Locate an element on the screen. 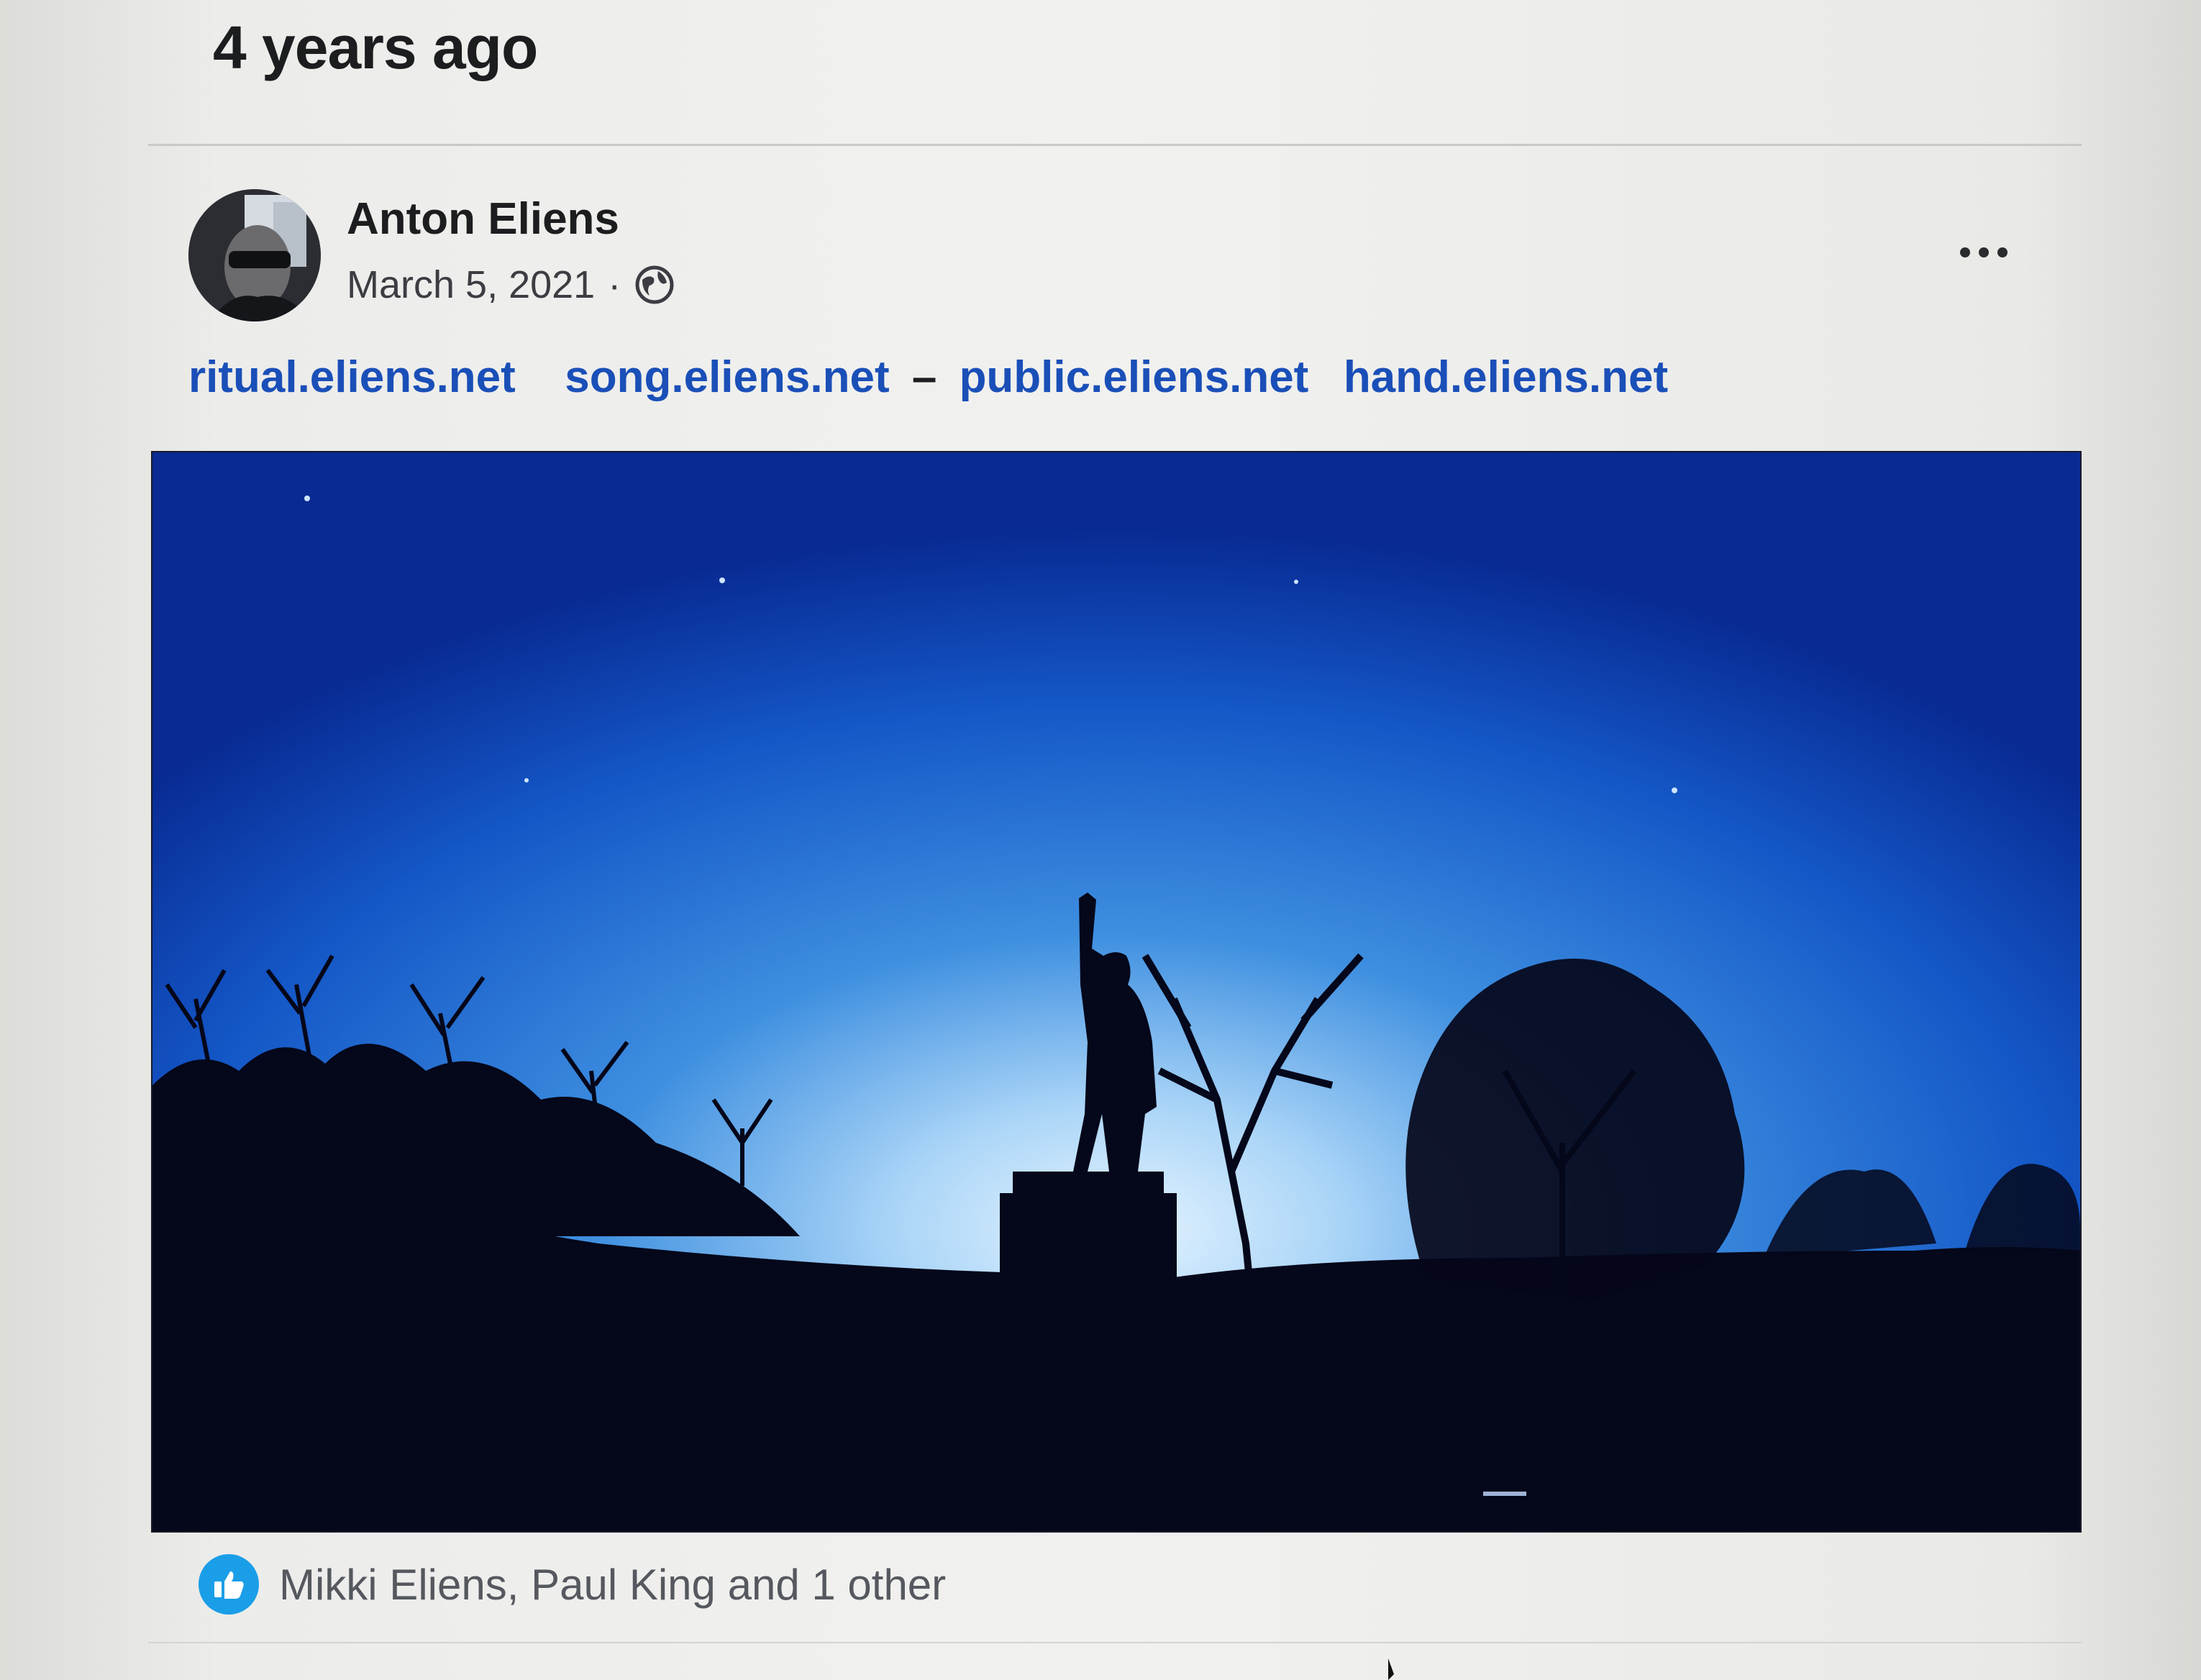 The width and height of the screenshot is (2201, 1680). link-ritual: ritual.eliens.net is located at coordinates (352, 377).